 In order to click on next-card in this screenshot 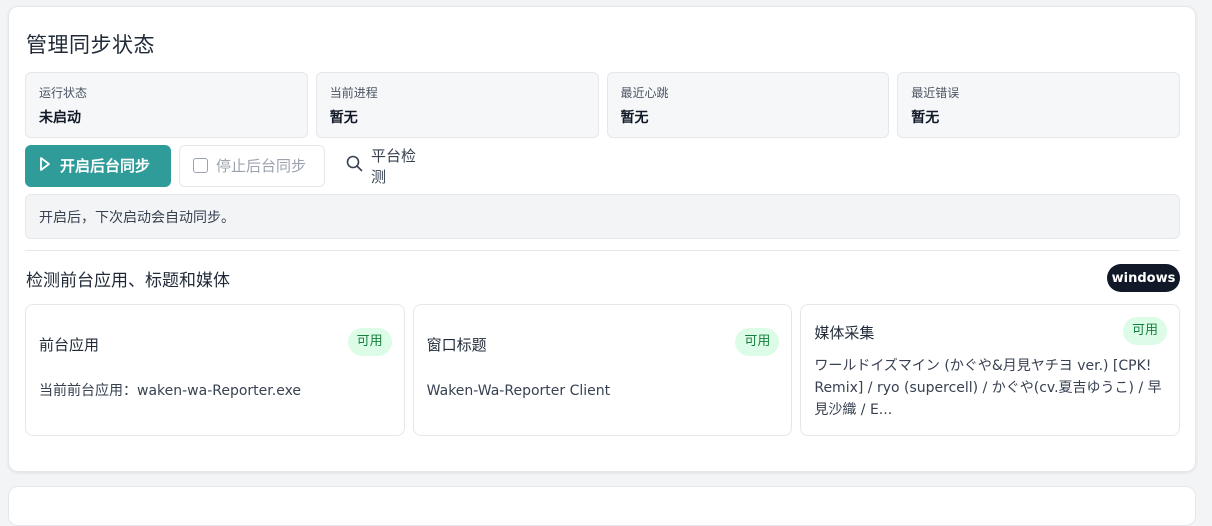, I will do `click(602, 506)`.